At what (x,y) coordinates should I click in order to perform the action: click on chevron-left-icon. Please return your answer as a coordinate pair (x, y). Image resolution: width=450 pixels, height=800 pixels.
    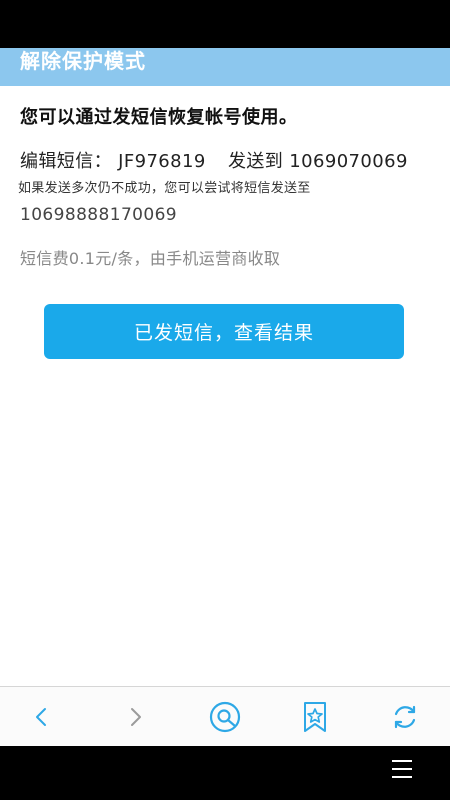
    Looking at the image, I should click on (41, 717).